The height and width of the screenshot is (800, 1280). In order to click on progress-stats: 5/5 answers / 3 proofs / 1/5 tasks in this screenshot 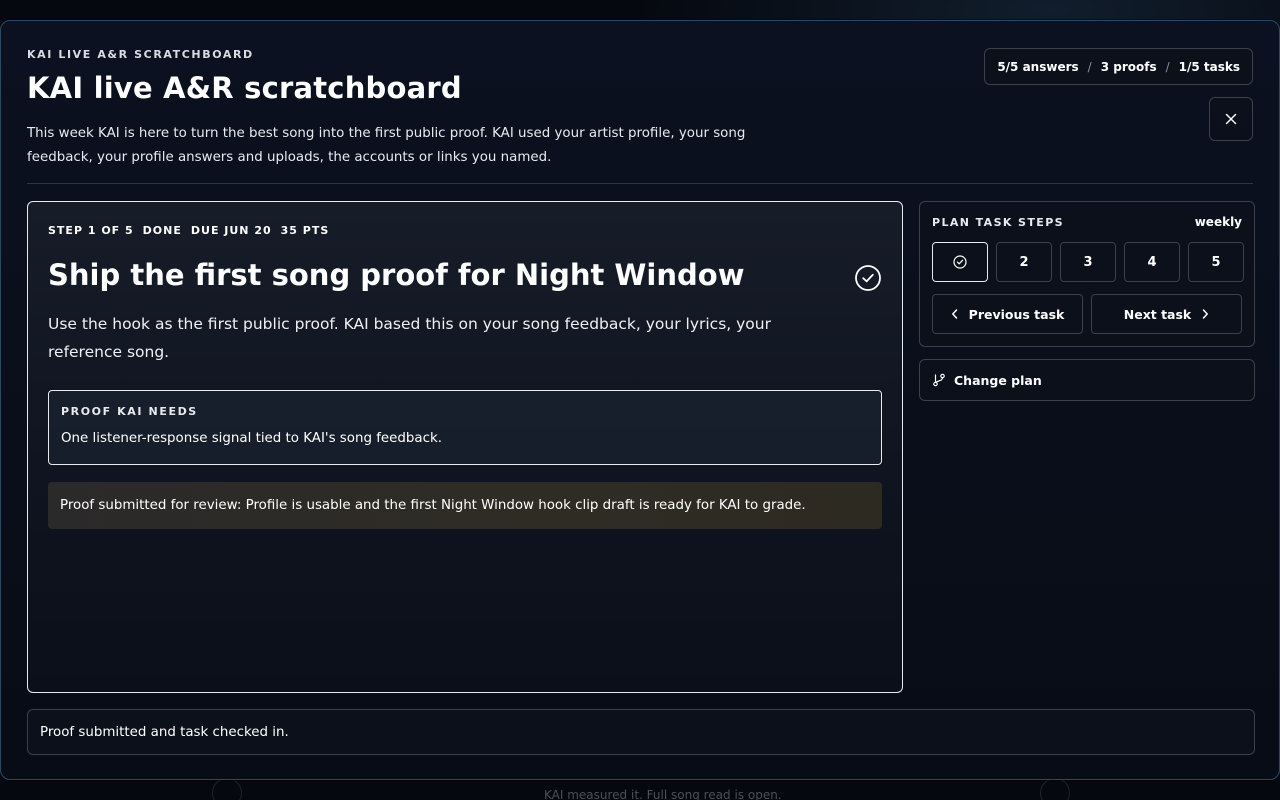, I will do `click(1118, 66)`.